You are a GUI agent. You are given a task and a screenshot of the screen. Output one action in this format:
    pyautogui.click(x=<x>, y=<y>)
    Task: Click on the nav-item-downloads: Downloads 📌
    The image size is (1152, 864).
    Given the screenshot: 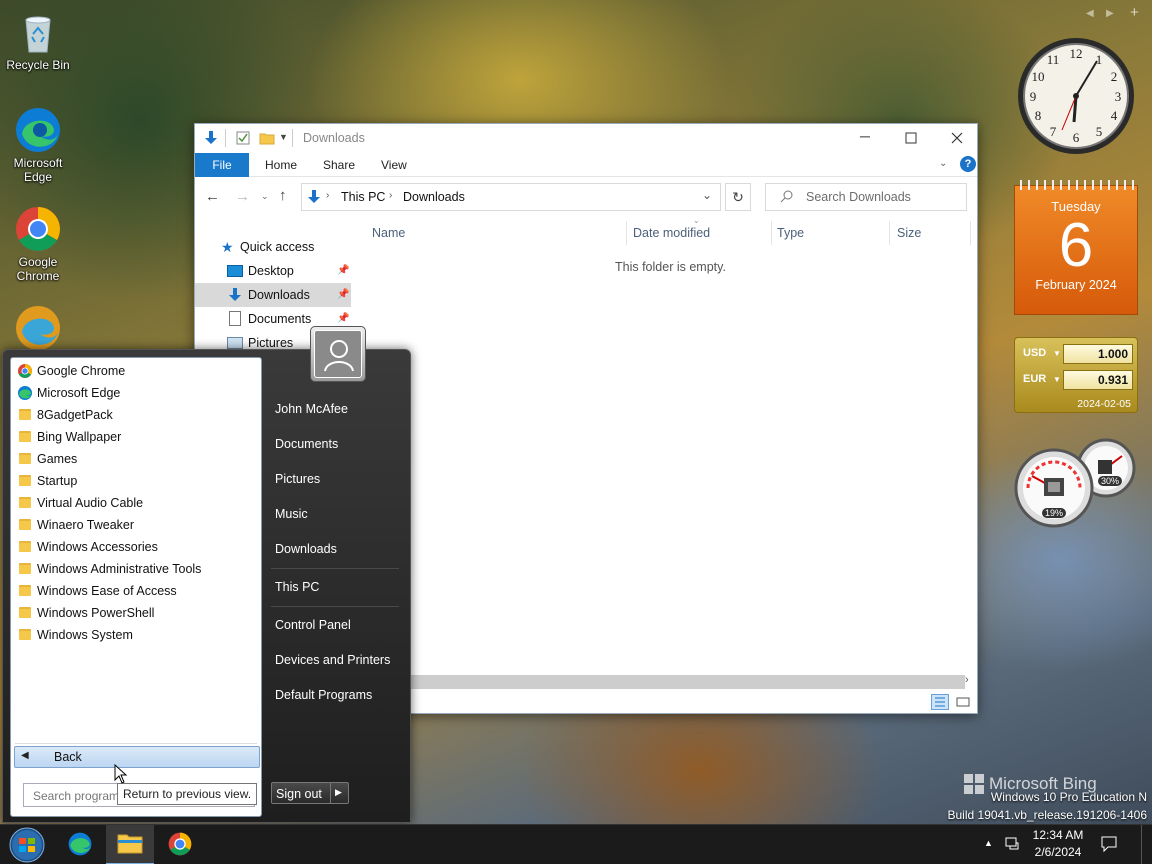 What is the action you would take?
    pyautogui.click(x=273, y=295)
    